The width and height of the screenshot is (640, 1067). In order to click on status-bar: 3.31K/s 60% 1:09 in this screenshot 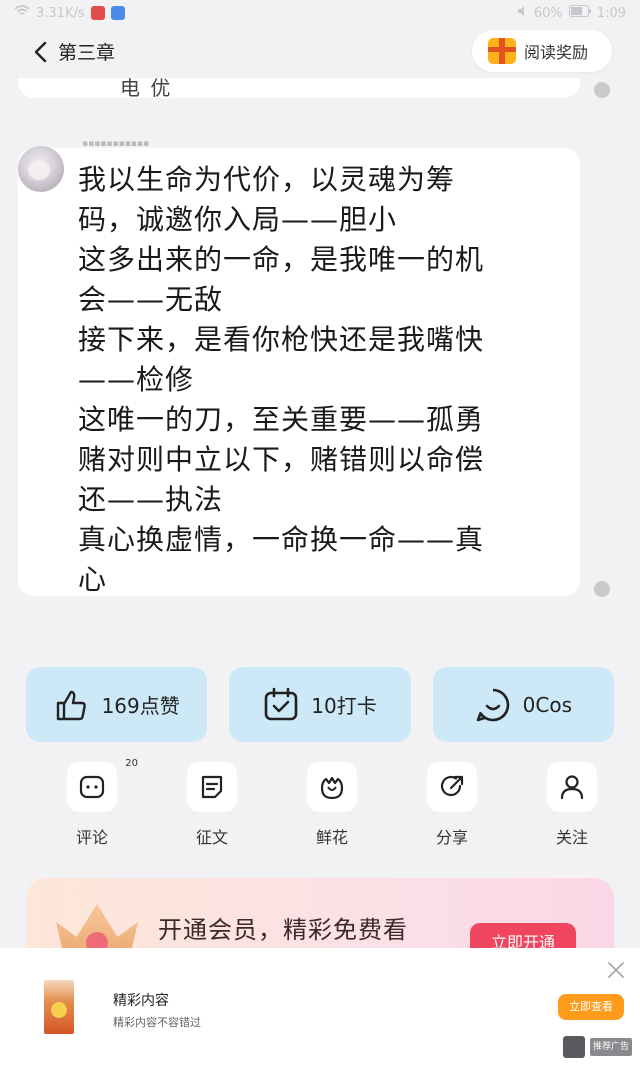, I will do `click(320, 13)`.